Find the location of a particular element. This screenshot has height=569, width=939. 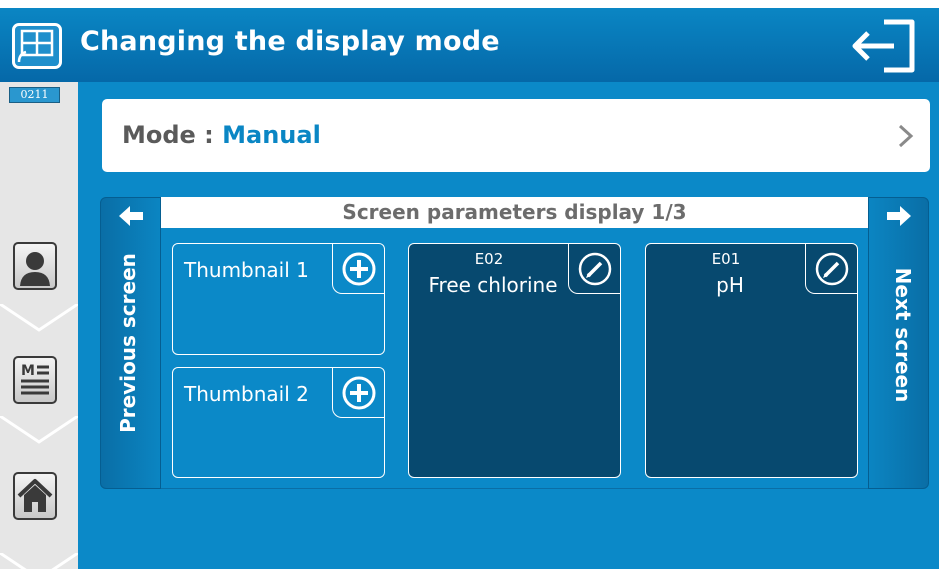

exit-button is located at coordinates (883, 46).